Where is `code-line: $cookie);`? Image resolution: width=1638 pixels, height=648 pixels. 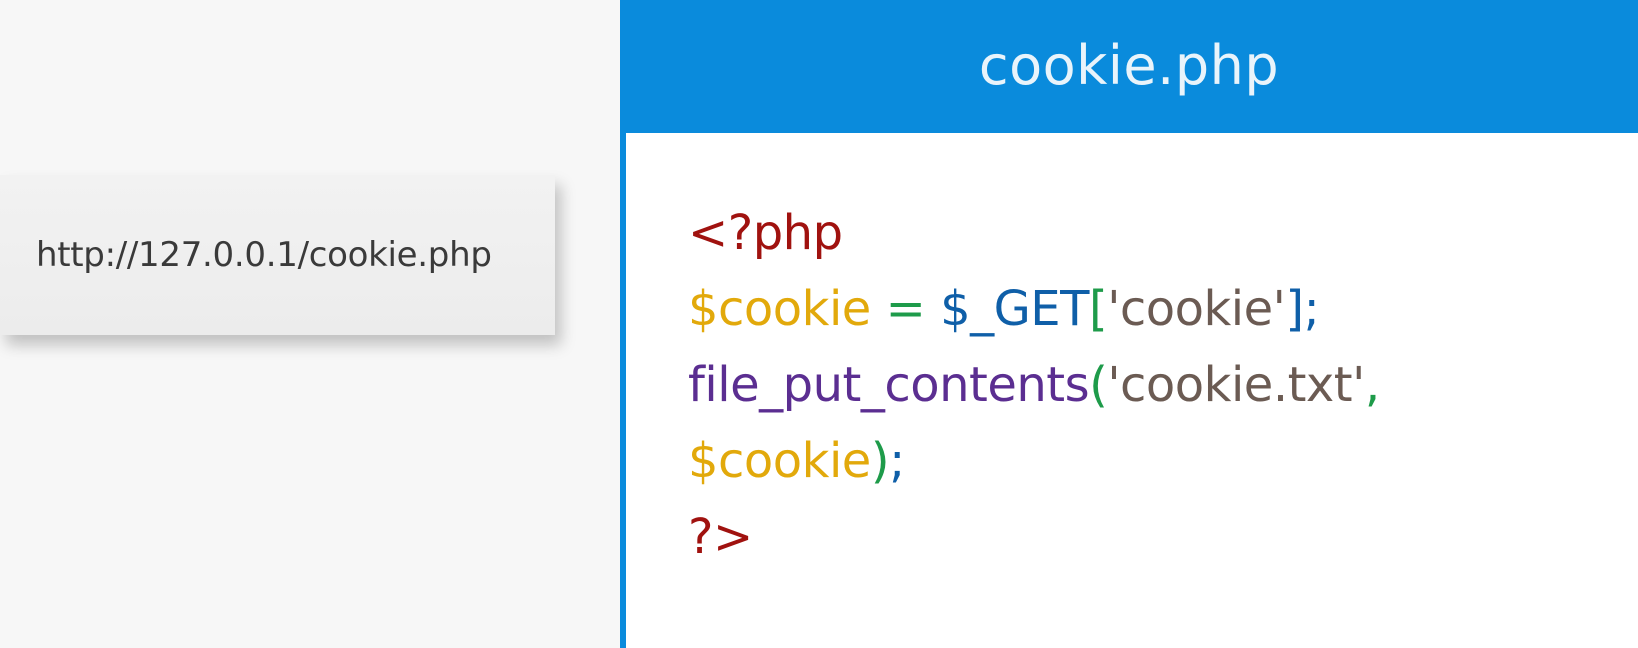
code-line: $cookie); is located at coordinates (1153, 461).